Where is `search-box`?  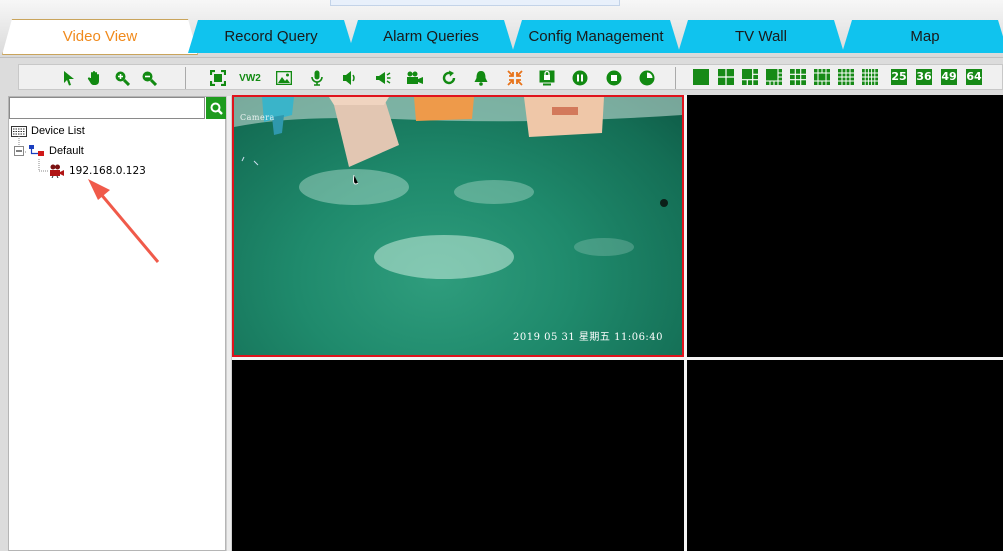 search-box is located at coordinates (107, 108).